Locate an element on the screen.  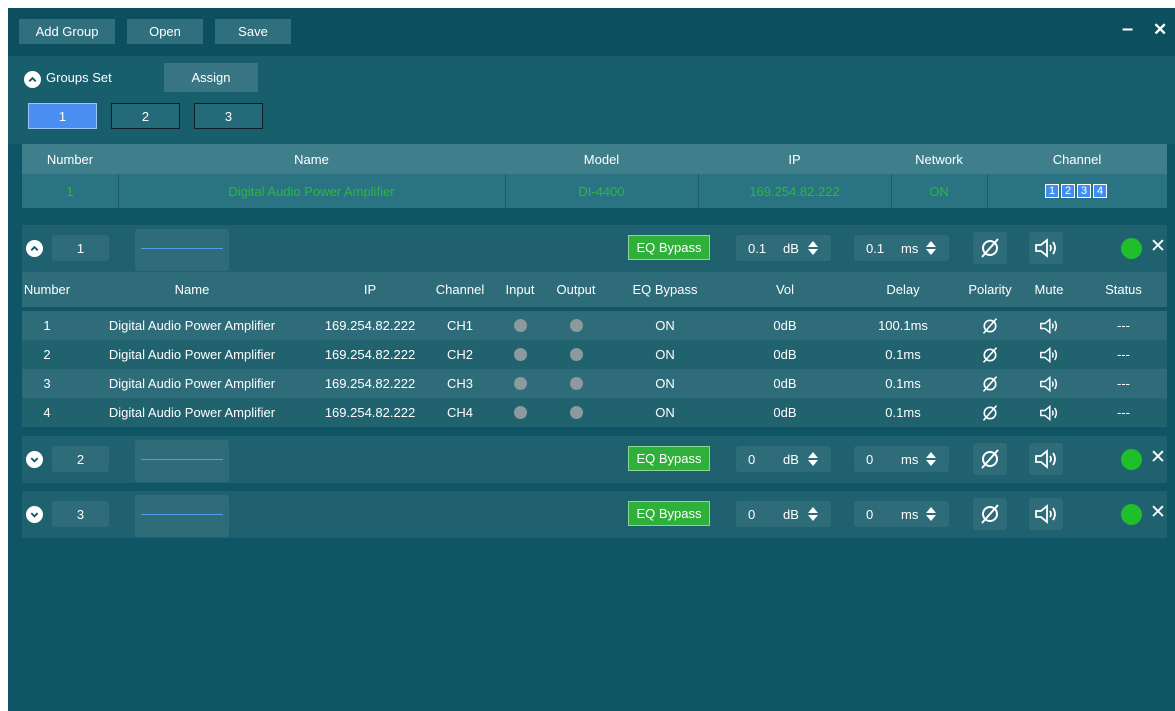
add-group-button: Add Group is located at coordinates (67, 31).